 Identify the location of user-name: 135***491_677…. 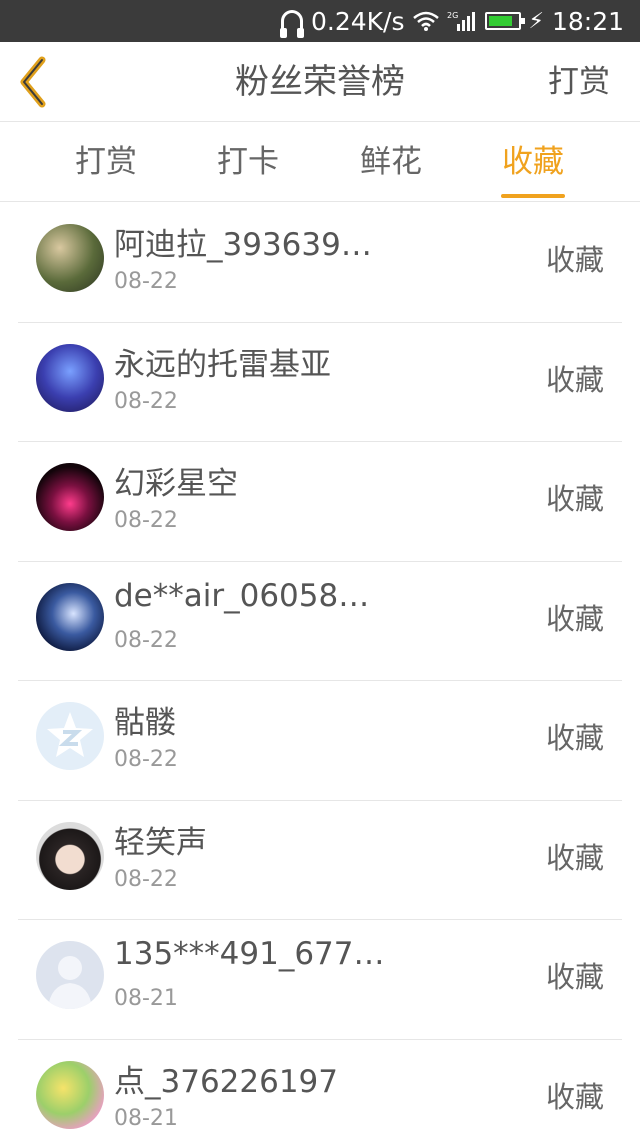
(249, 954).